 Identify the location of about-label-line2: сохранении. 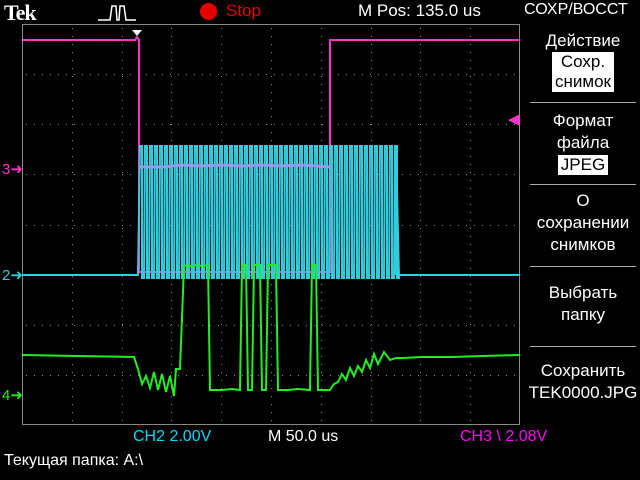
(583, 222).